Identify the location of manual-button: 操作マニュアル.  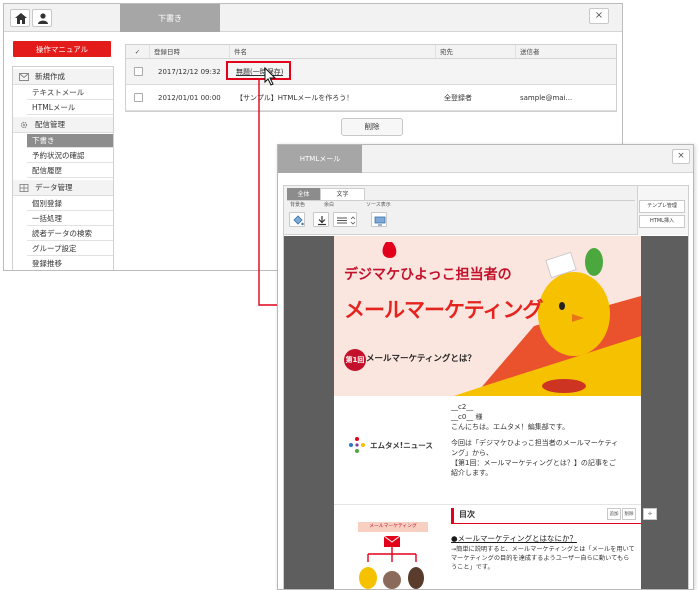
(62, 49).